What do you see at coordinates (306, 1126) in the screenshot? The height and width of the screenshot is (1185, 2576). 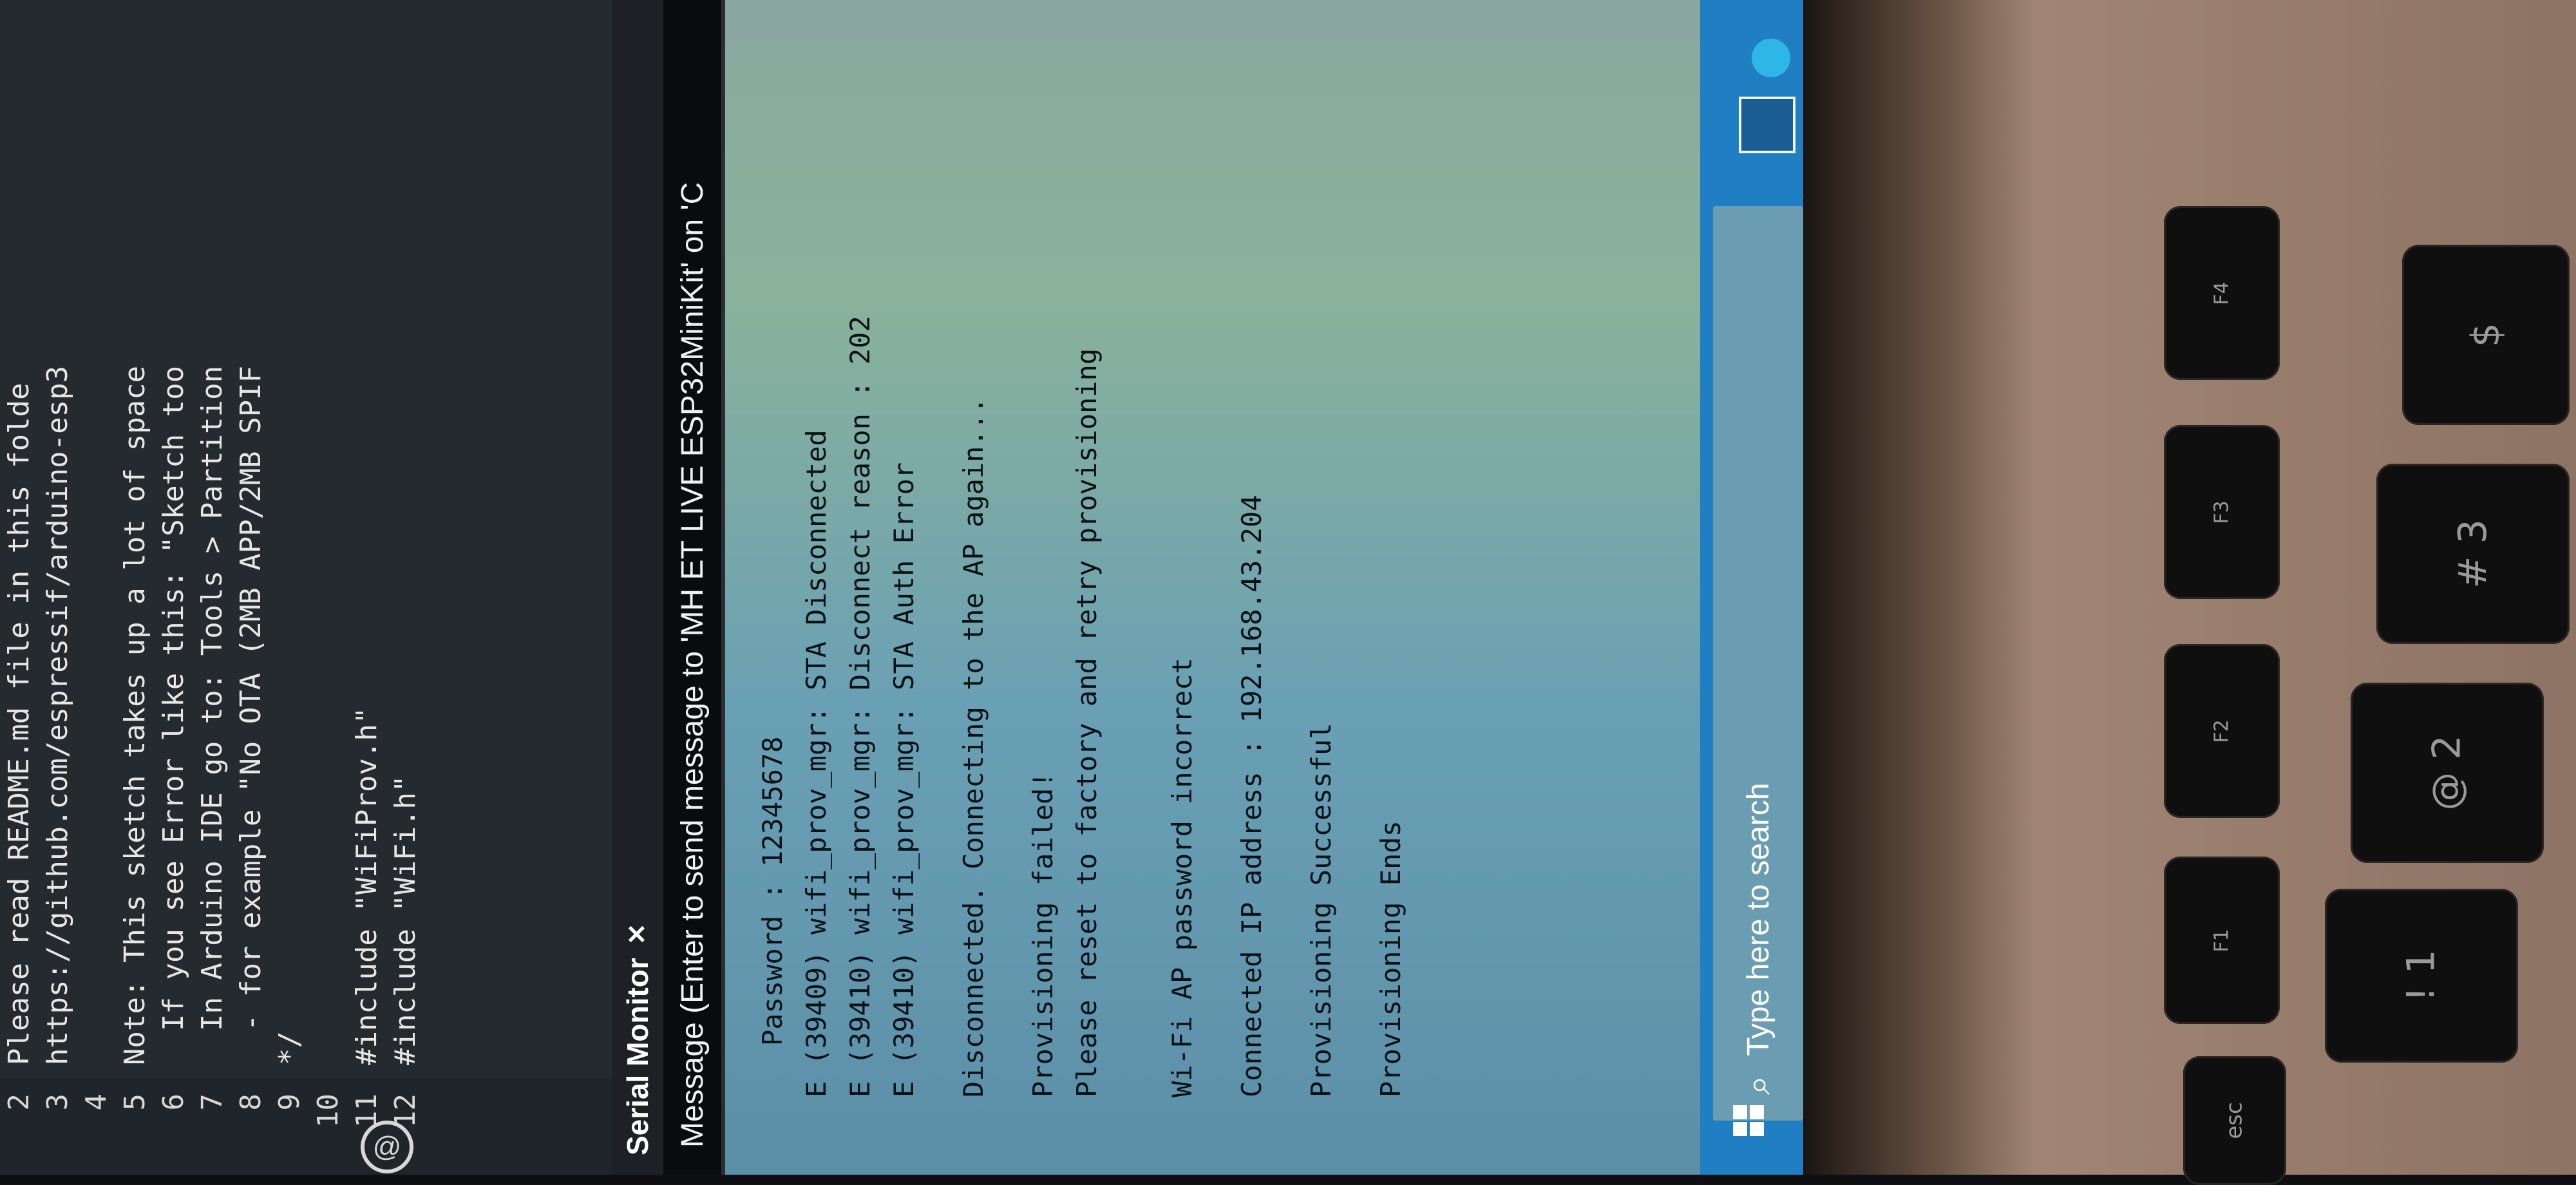 I see `line-number-gutter: 2 3 4 5 6 7 8 9 10 11 12` at bounding box center [306, 1126].